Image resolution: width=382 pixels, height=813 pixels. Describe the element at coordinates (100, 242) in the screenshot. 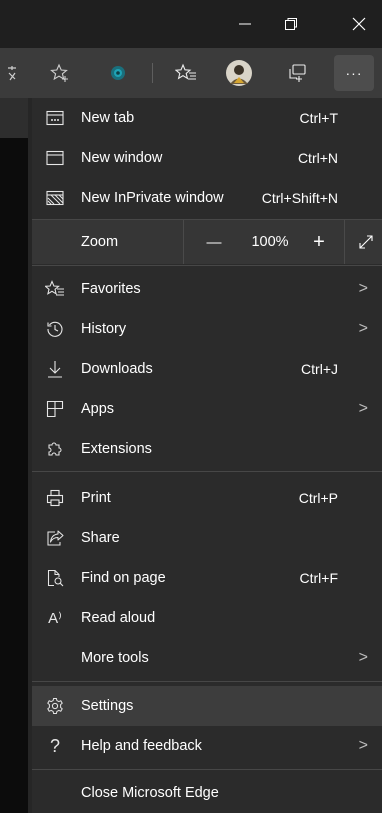

I see `zoom-label: Zoom` at that location.